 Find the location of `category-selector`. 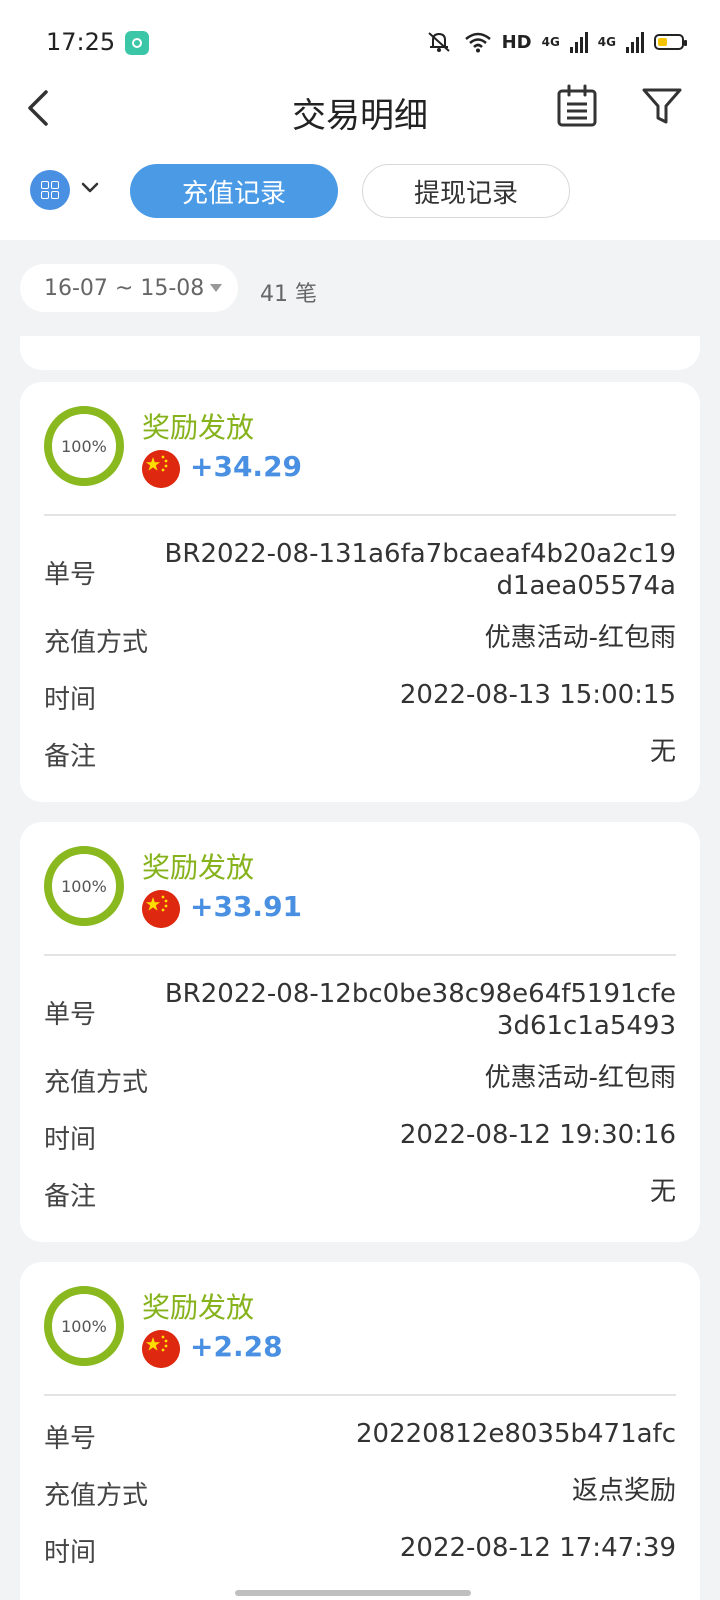

category-selector is located at coordinates (68, 190).